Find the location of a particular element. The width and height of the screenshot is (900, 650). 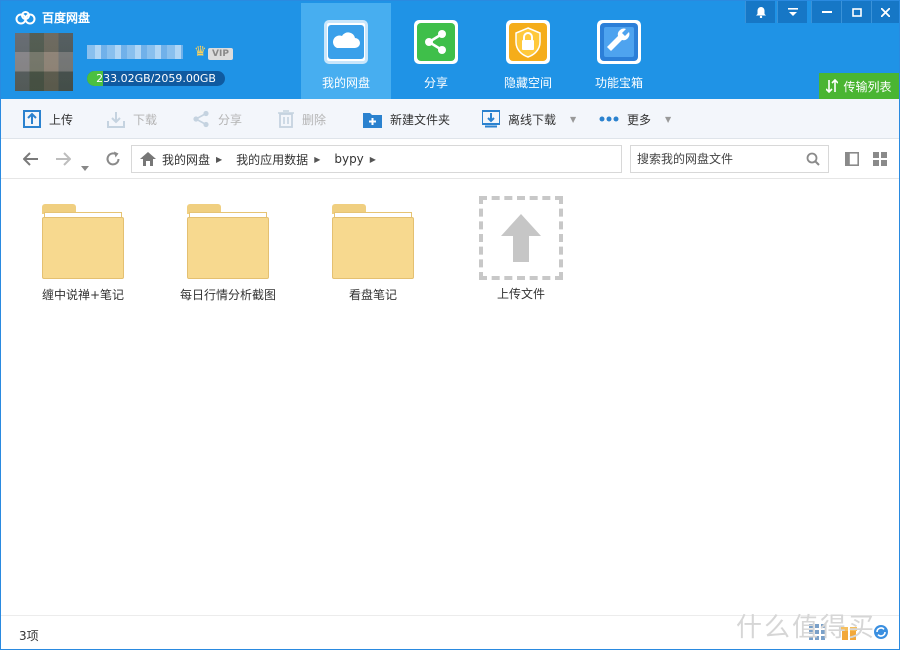

tab-hidden-space: 隐藏空间 is located at coordinates (528, 51).